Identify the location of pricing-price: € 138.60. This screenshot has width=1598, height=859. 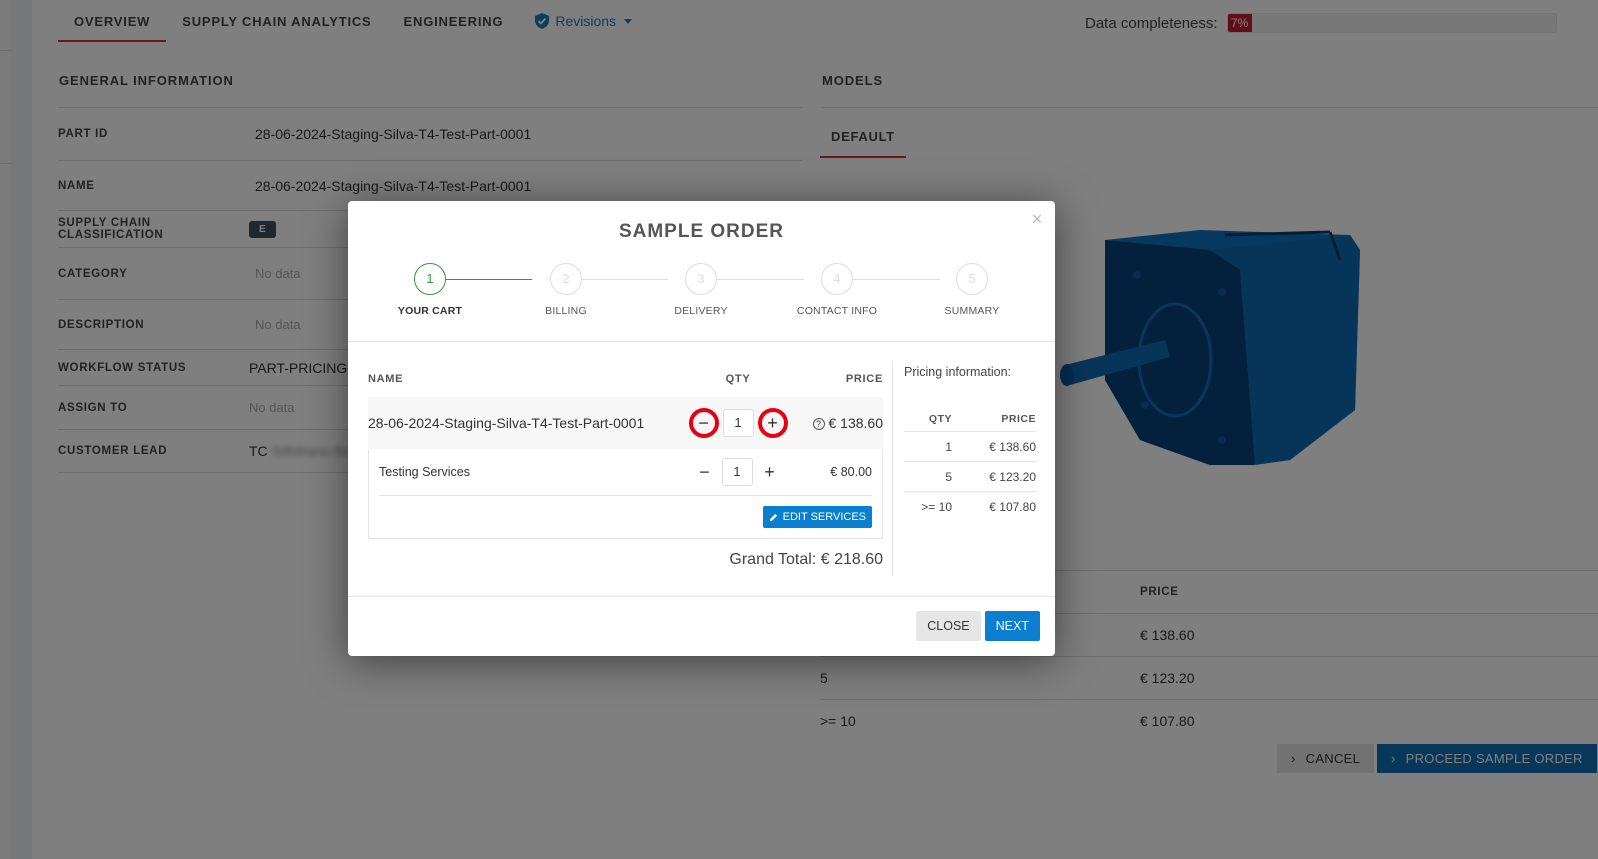
(1012, 446).